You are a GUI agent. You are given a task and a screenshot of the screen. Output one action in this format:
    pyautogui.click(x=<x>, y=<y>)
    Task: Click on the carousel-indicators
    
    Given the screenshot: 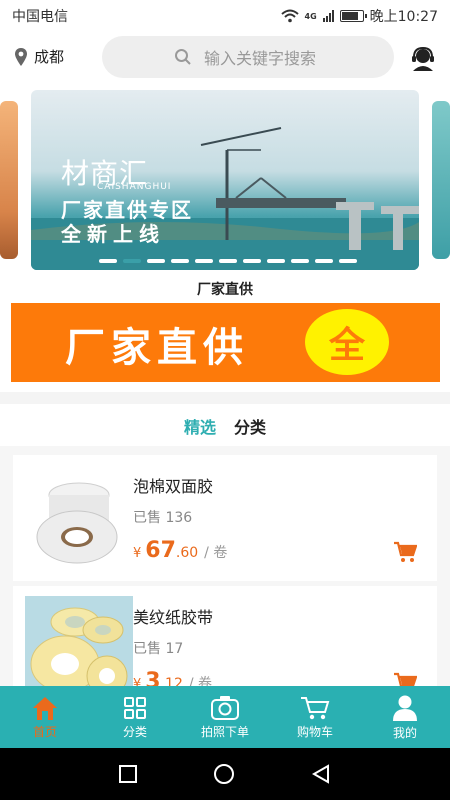 What is the action you would take?
    pyautogui.click(x=228, y=261)
    